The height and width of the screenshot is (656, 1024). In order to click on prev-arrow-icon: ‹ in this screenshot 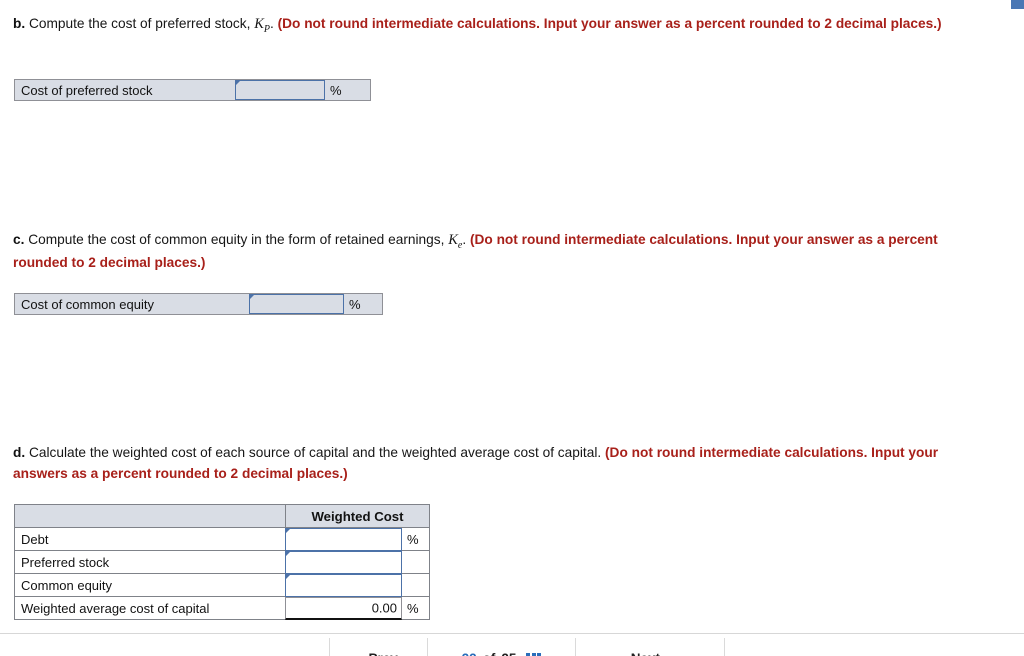, I will do `click(361, 653)`.